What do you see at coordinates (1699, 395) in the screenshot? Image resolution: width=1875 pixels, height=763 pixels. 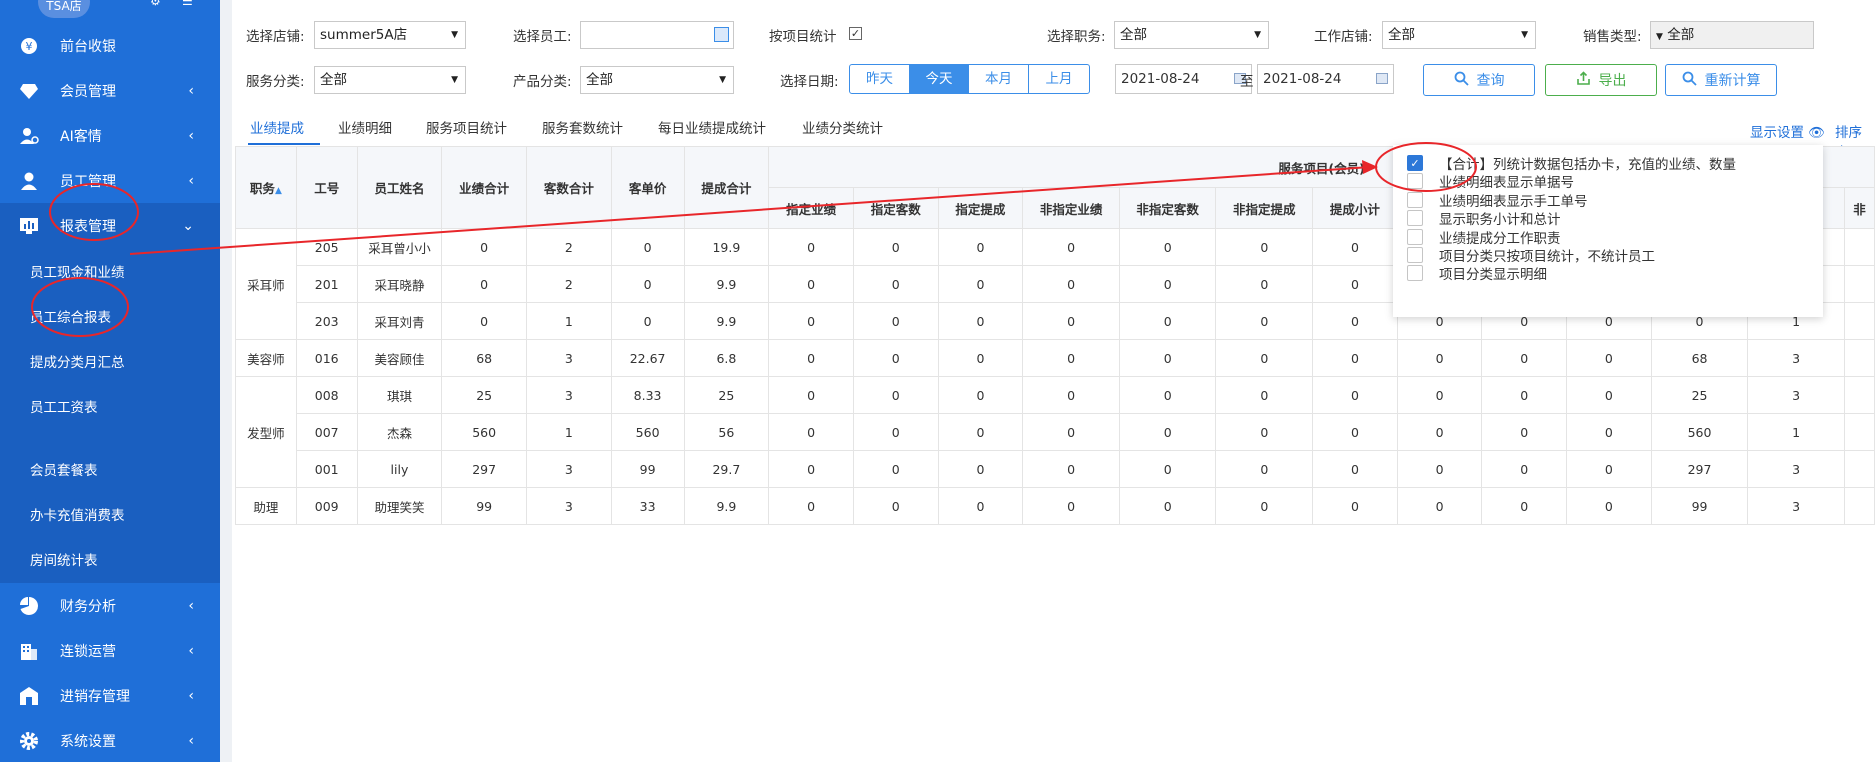 I see `cell-extra: 25` at bounding box center [1699, 395].